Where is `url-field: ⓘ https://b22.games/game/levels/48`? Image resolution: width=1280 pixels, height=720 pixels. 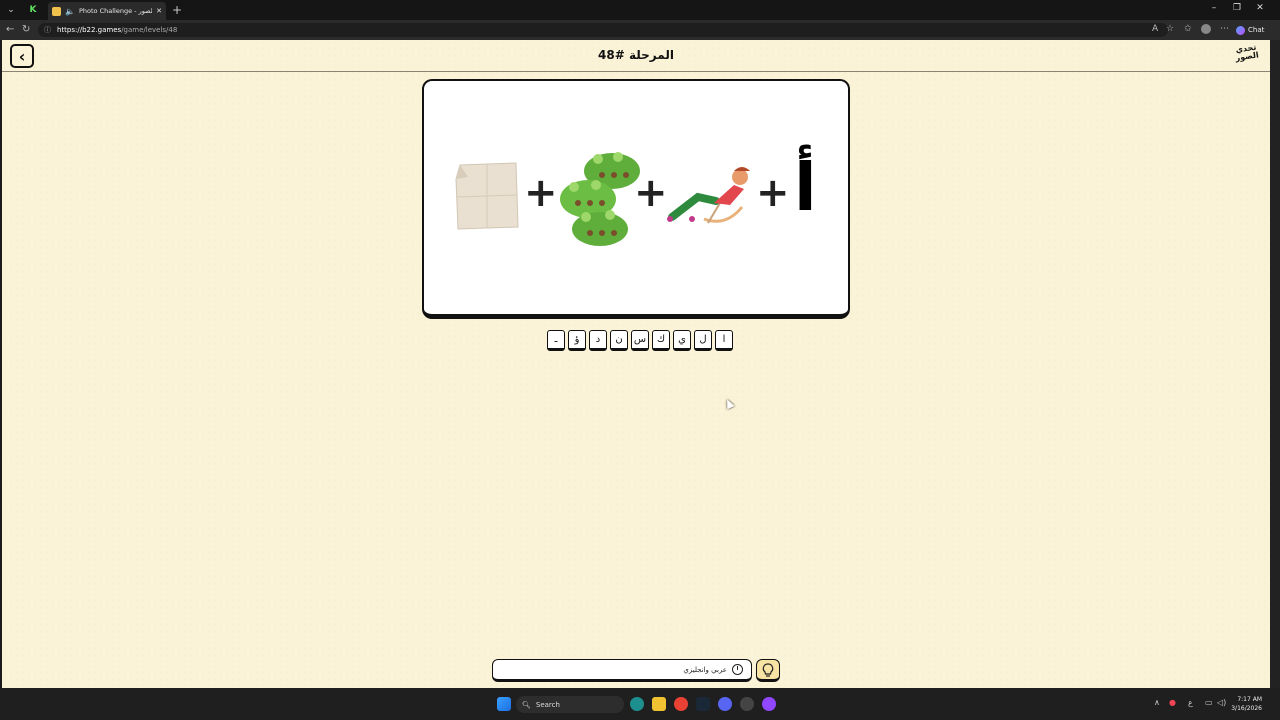 url-field: ⓘ https://b22.games/game/levels/48 is located at coordinates (603, 30).